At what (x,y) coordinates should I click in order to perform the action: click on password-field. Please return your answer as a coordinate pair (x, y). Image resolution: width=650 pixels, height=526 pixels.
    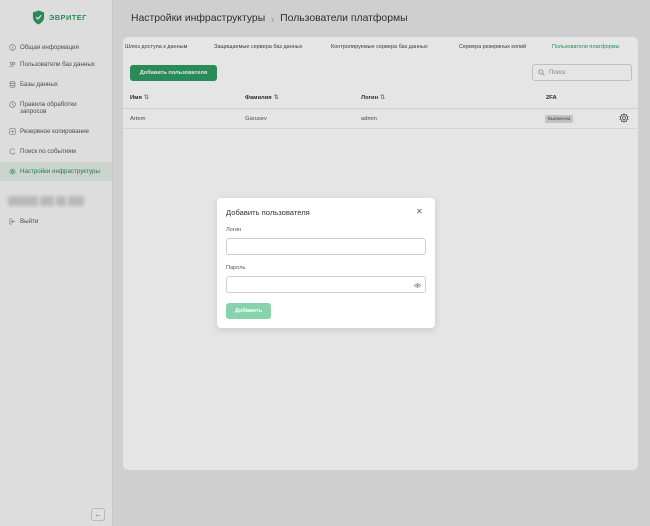
    Looking at the image, I should click on (326, 284).